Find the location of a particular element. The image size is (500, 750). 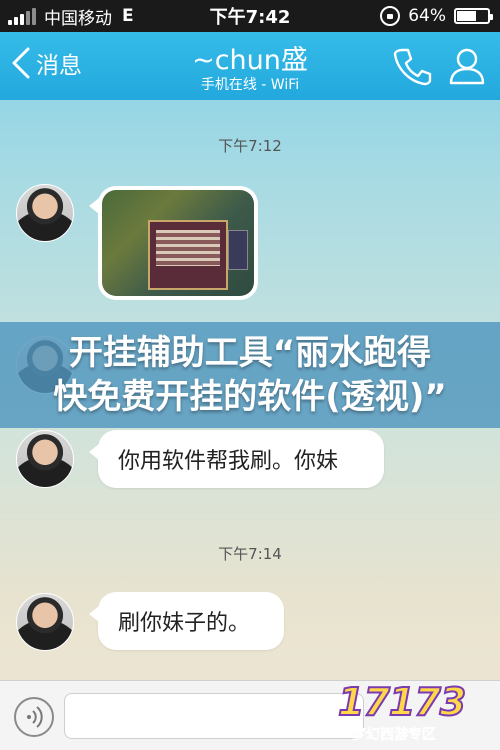

message-text: 你用软件帮我刷。你妹 is located at coordinates (228, 461).